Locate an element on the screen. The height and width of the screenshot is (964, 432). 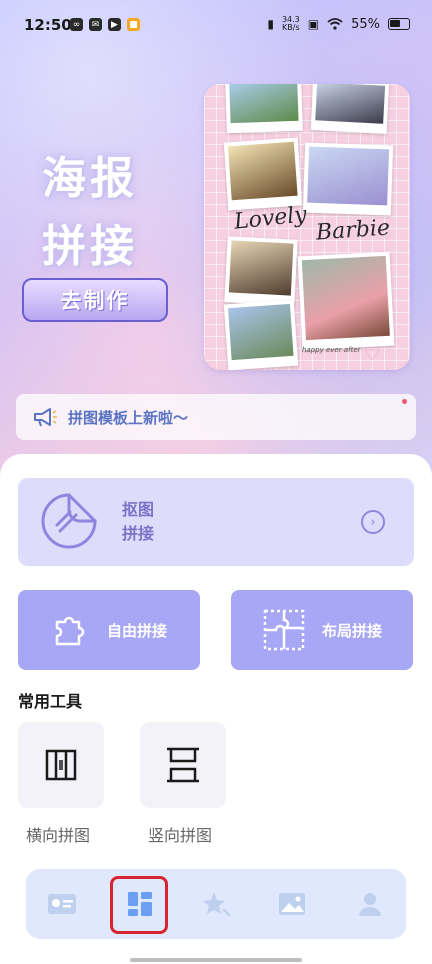
poster-banner: Lovely Barbie happy ever after ♡ is located at coordinates (307, 227).